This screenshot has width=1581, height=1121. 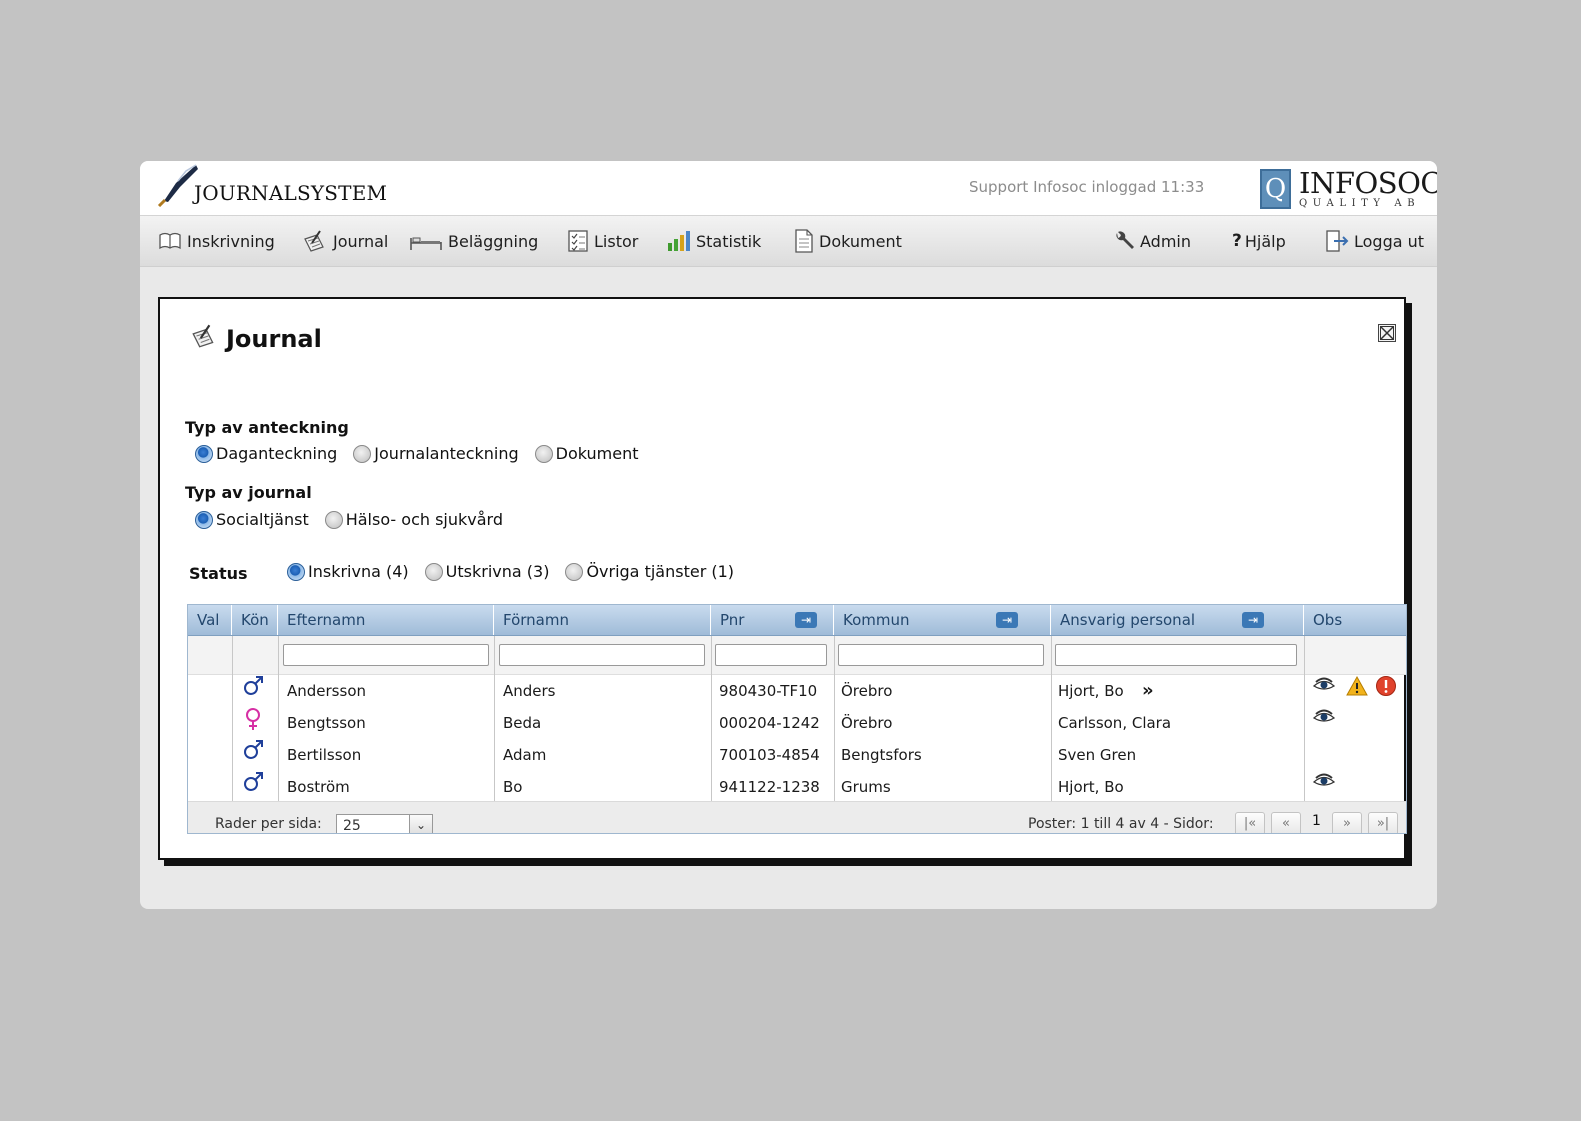 What do you see at coordinates (436, 453) in the screenshot?
I see `radio-journalanteckning: Journalanteckning` at bounding box center [436, 453].